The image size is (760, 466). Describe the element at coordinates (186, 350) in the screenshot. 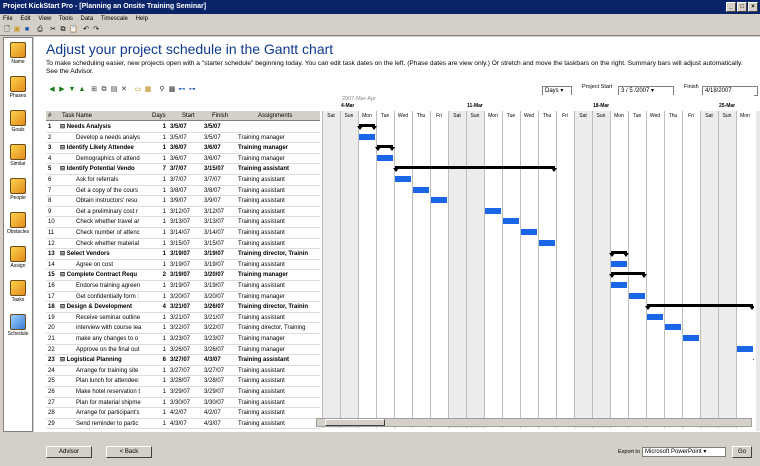

I see `cell-start: 3/26/07` at that location.